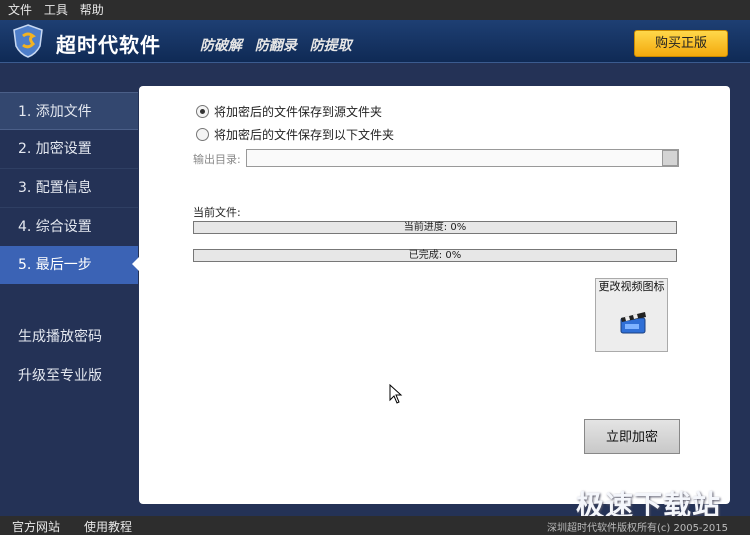 Image resolution: width=750 pixels, height=535 pixels. I want to click on current-progress-bar: 当前进度: 0%, so click(435, 227).